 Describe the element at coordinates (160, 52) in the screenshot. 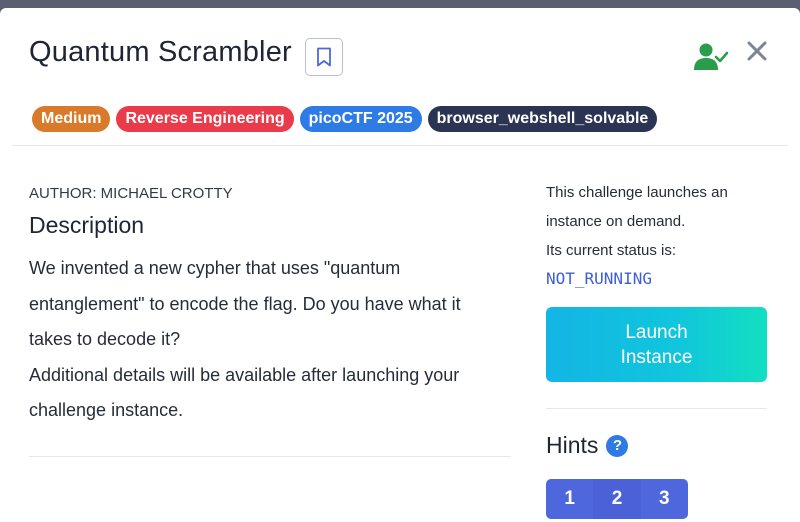

I see `challenge-title: Quantum Scrambler` at that location.